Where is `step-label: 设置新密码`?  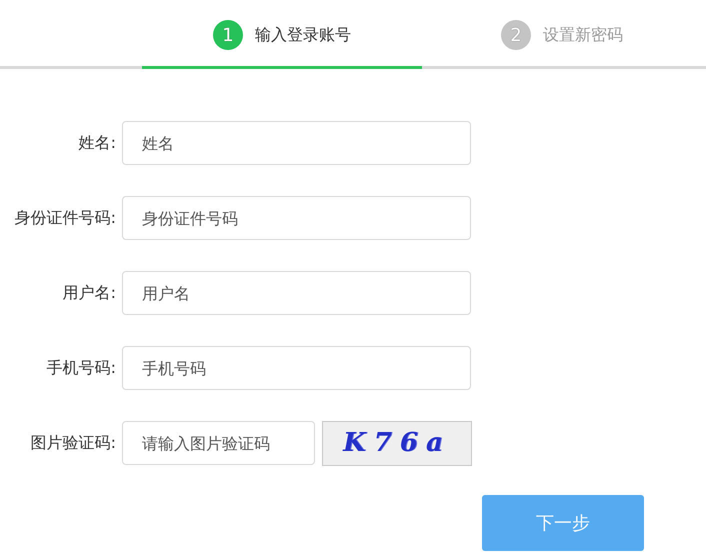
step-label: 设置新密码 is located at coordinates (583, 35).